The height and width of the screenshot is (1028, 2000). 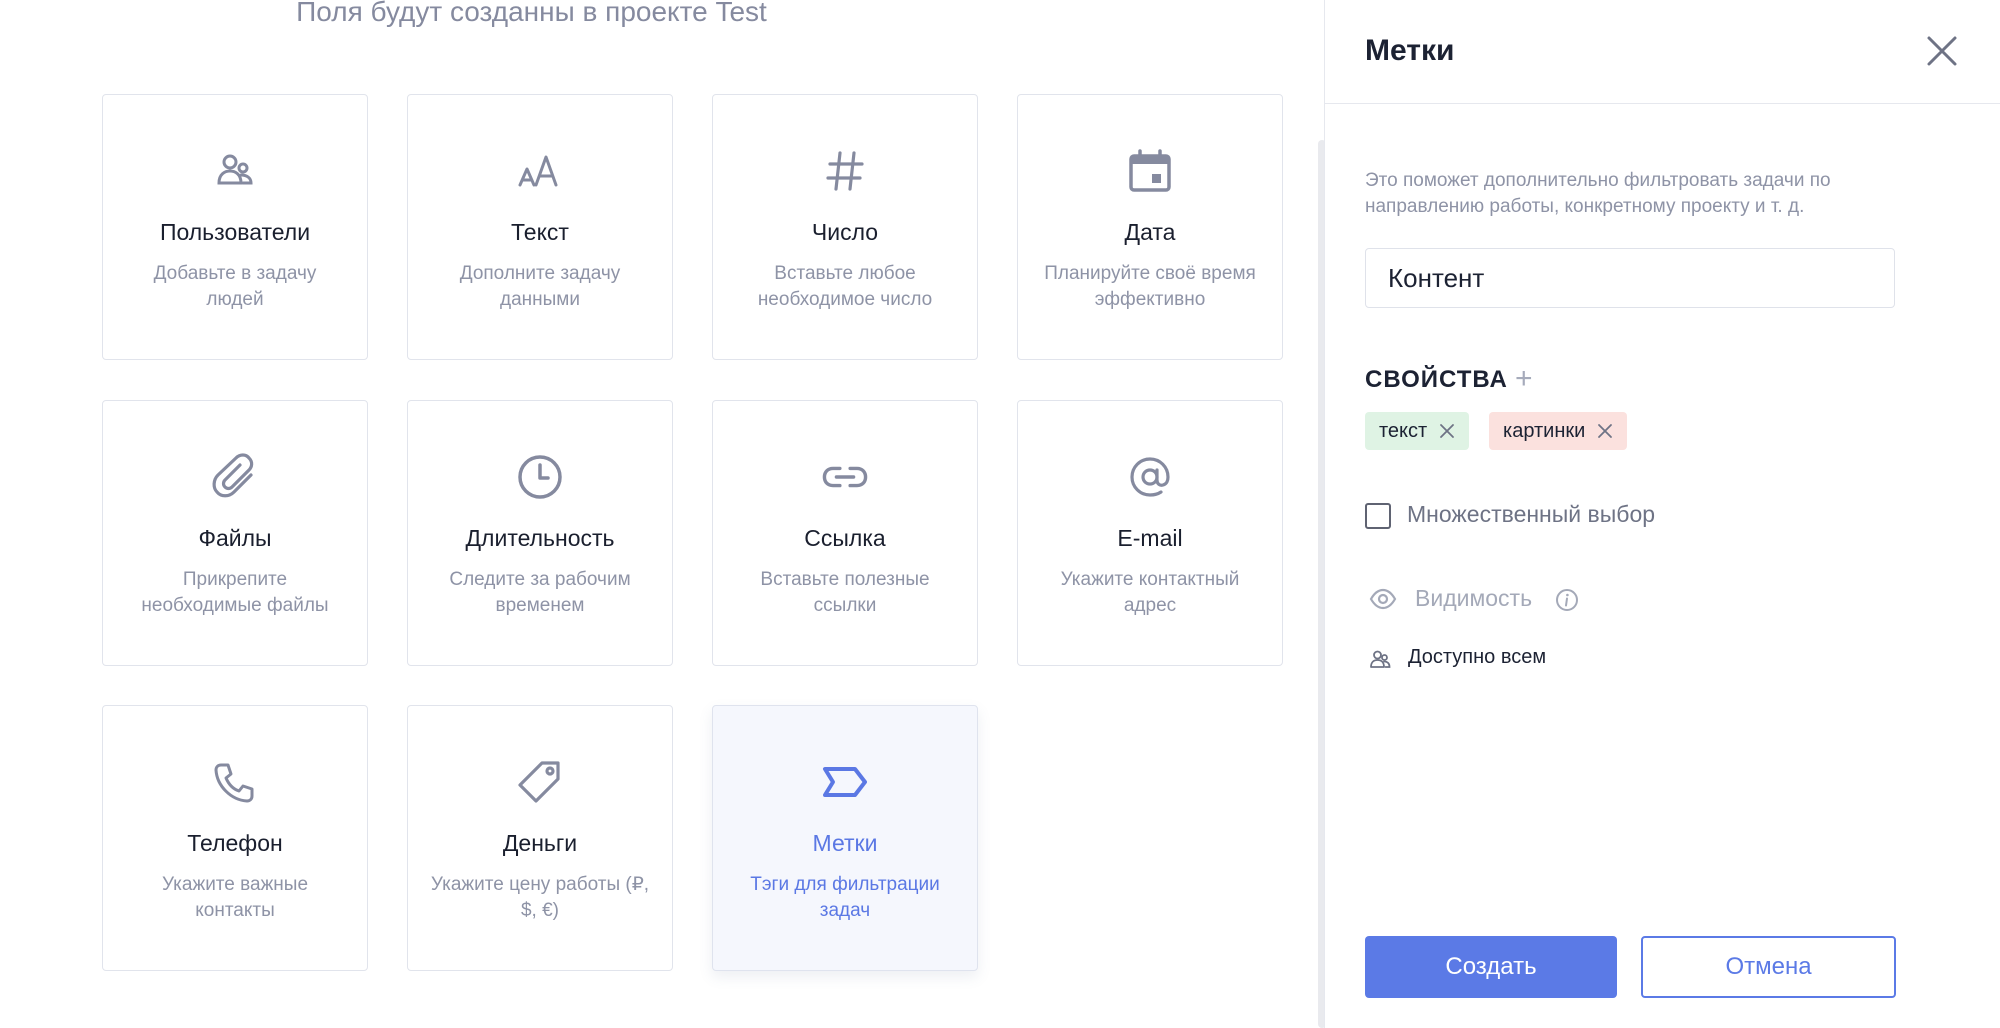 I want to click on link-icon, so click(x=845, y=478).